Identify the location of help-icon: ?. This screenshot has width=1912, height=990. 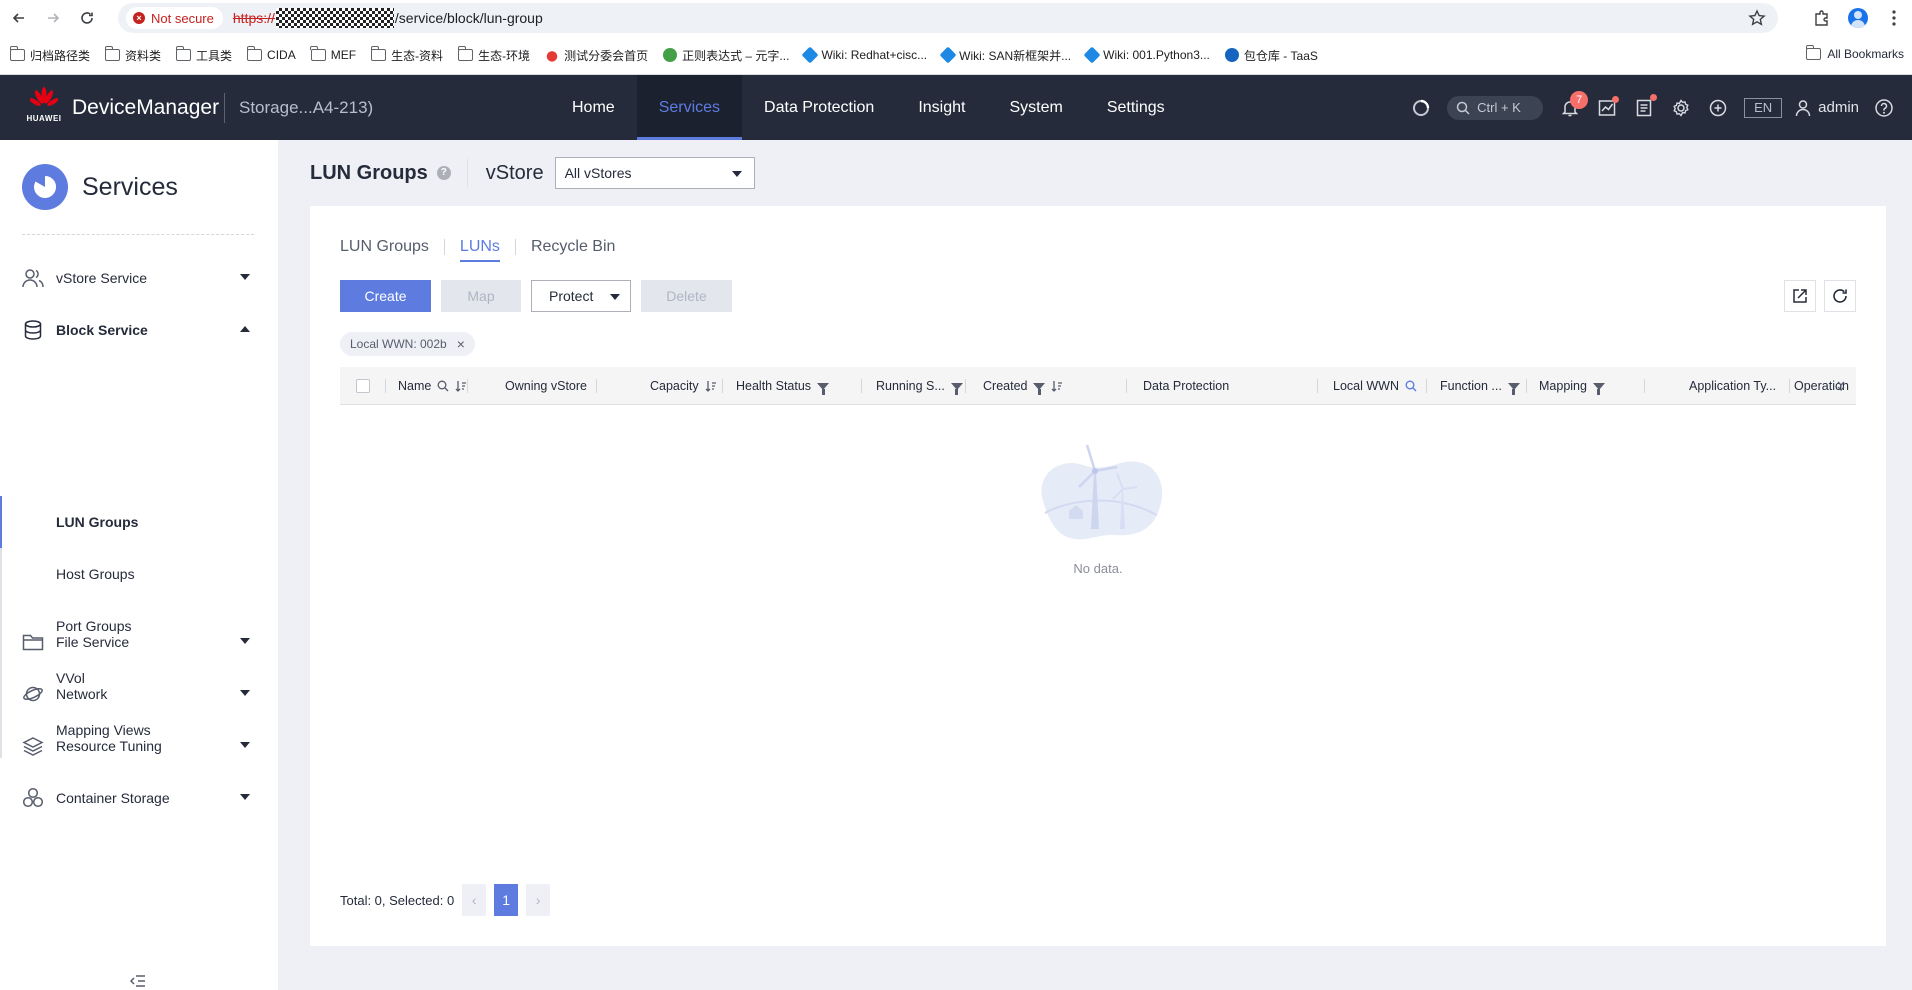
(443, 173).